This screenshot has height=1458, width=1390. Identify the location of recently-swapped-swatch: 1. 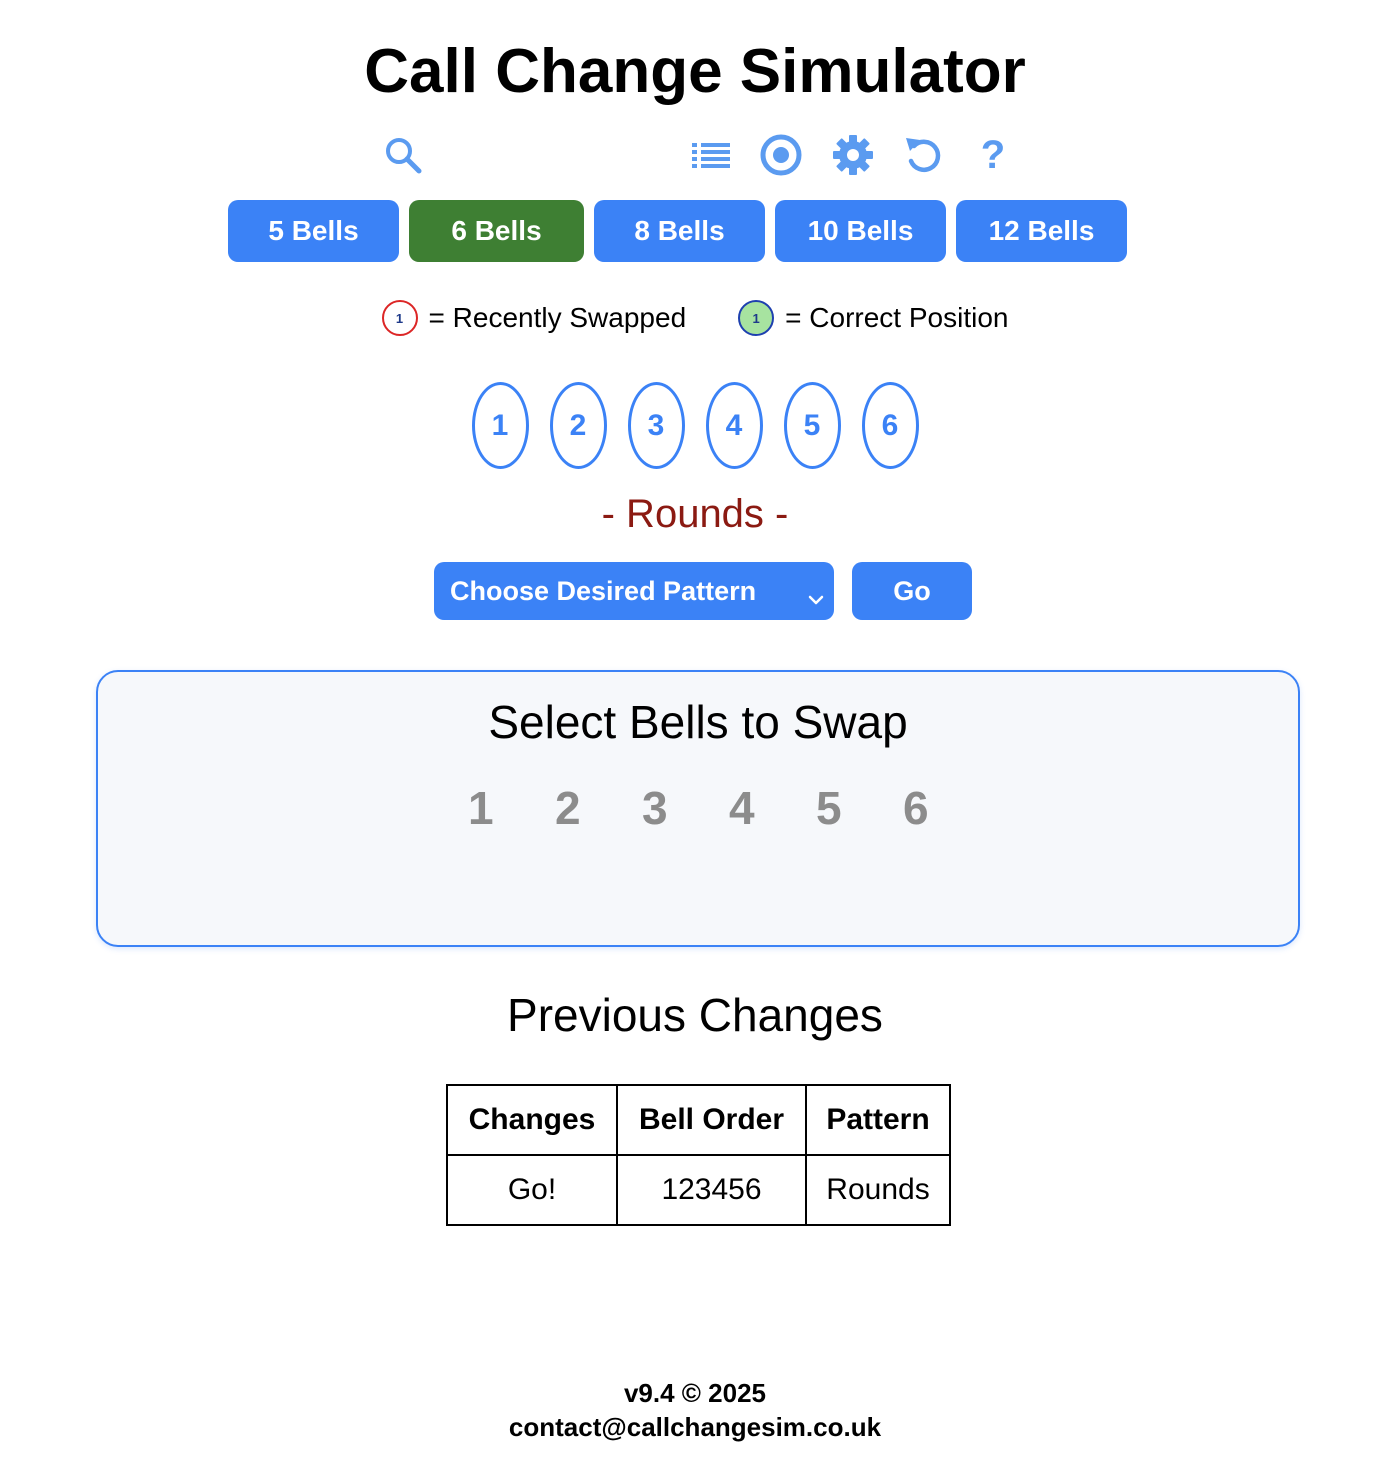
(399, 318).